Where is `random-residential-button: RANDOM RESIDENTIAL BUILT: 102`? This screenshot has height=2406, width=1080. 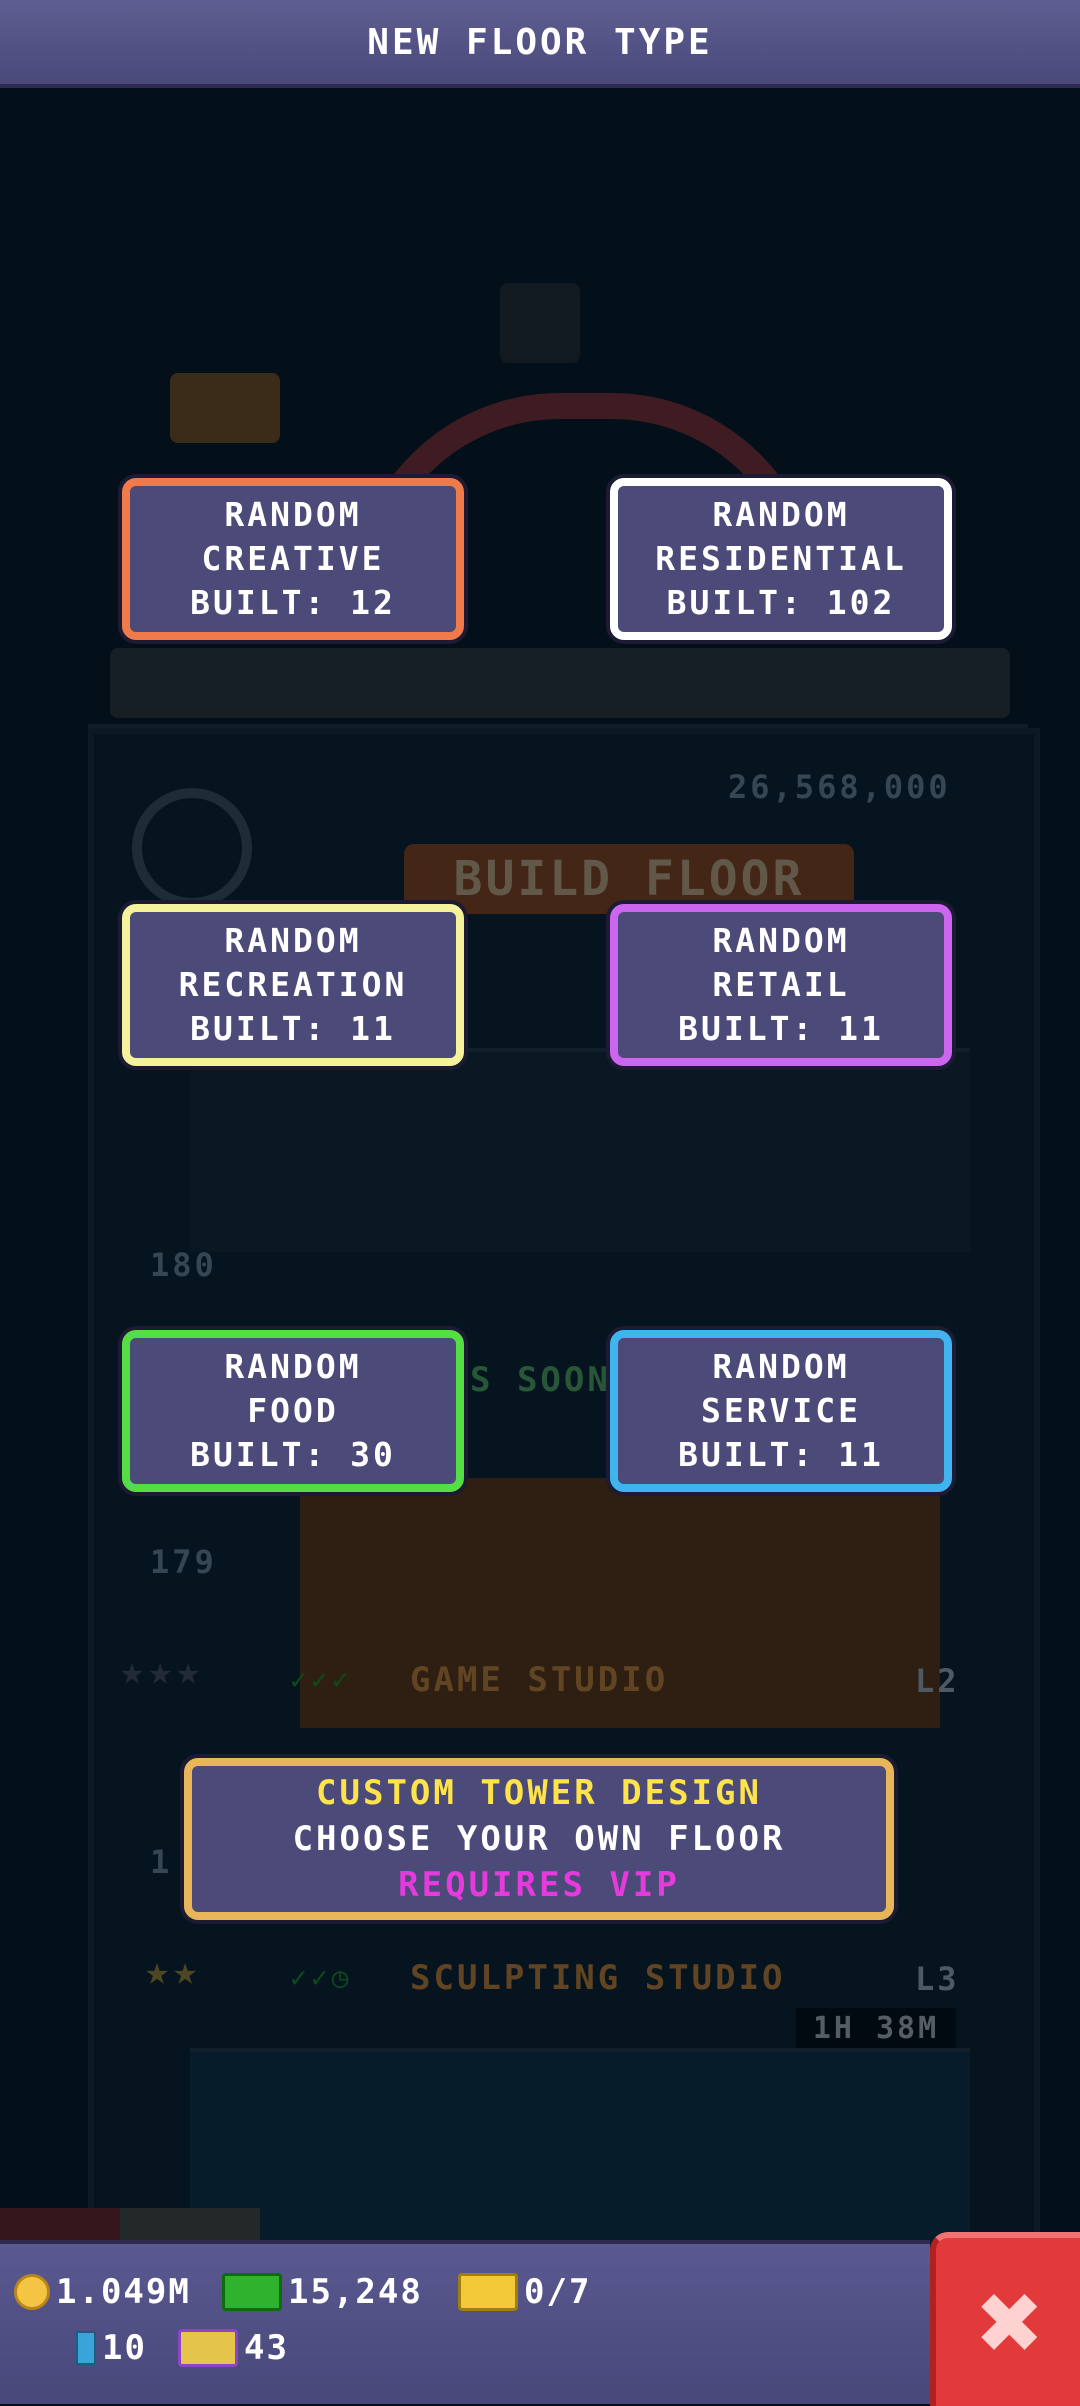
random-residential-button: RANDOM RESIDENTIAL BUILT: 102 is located at coordinates (781, 559).